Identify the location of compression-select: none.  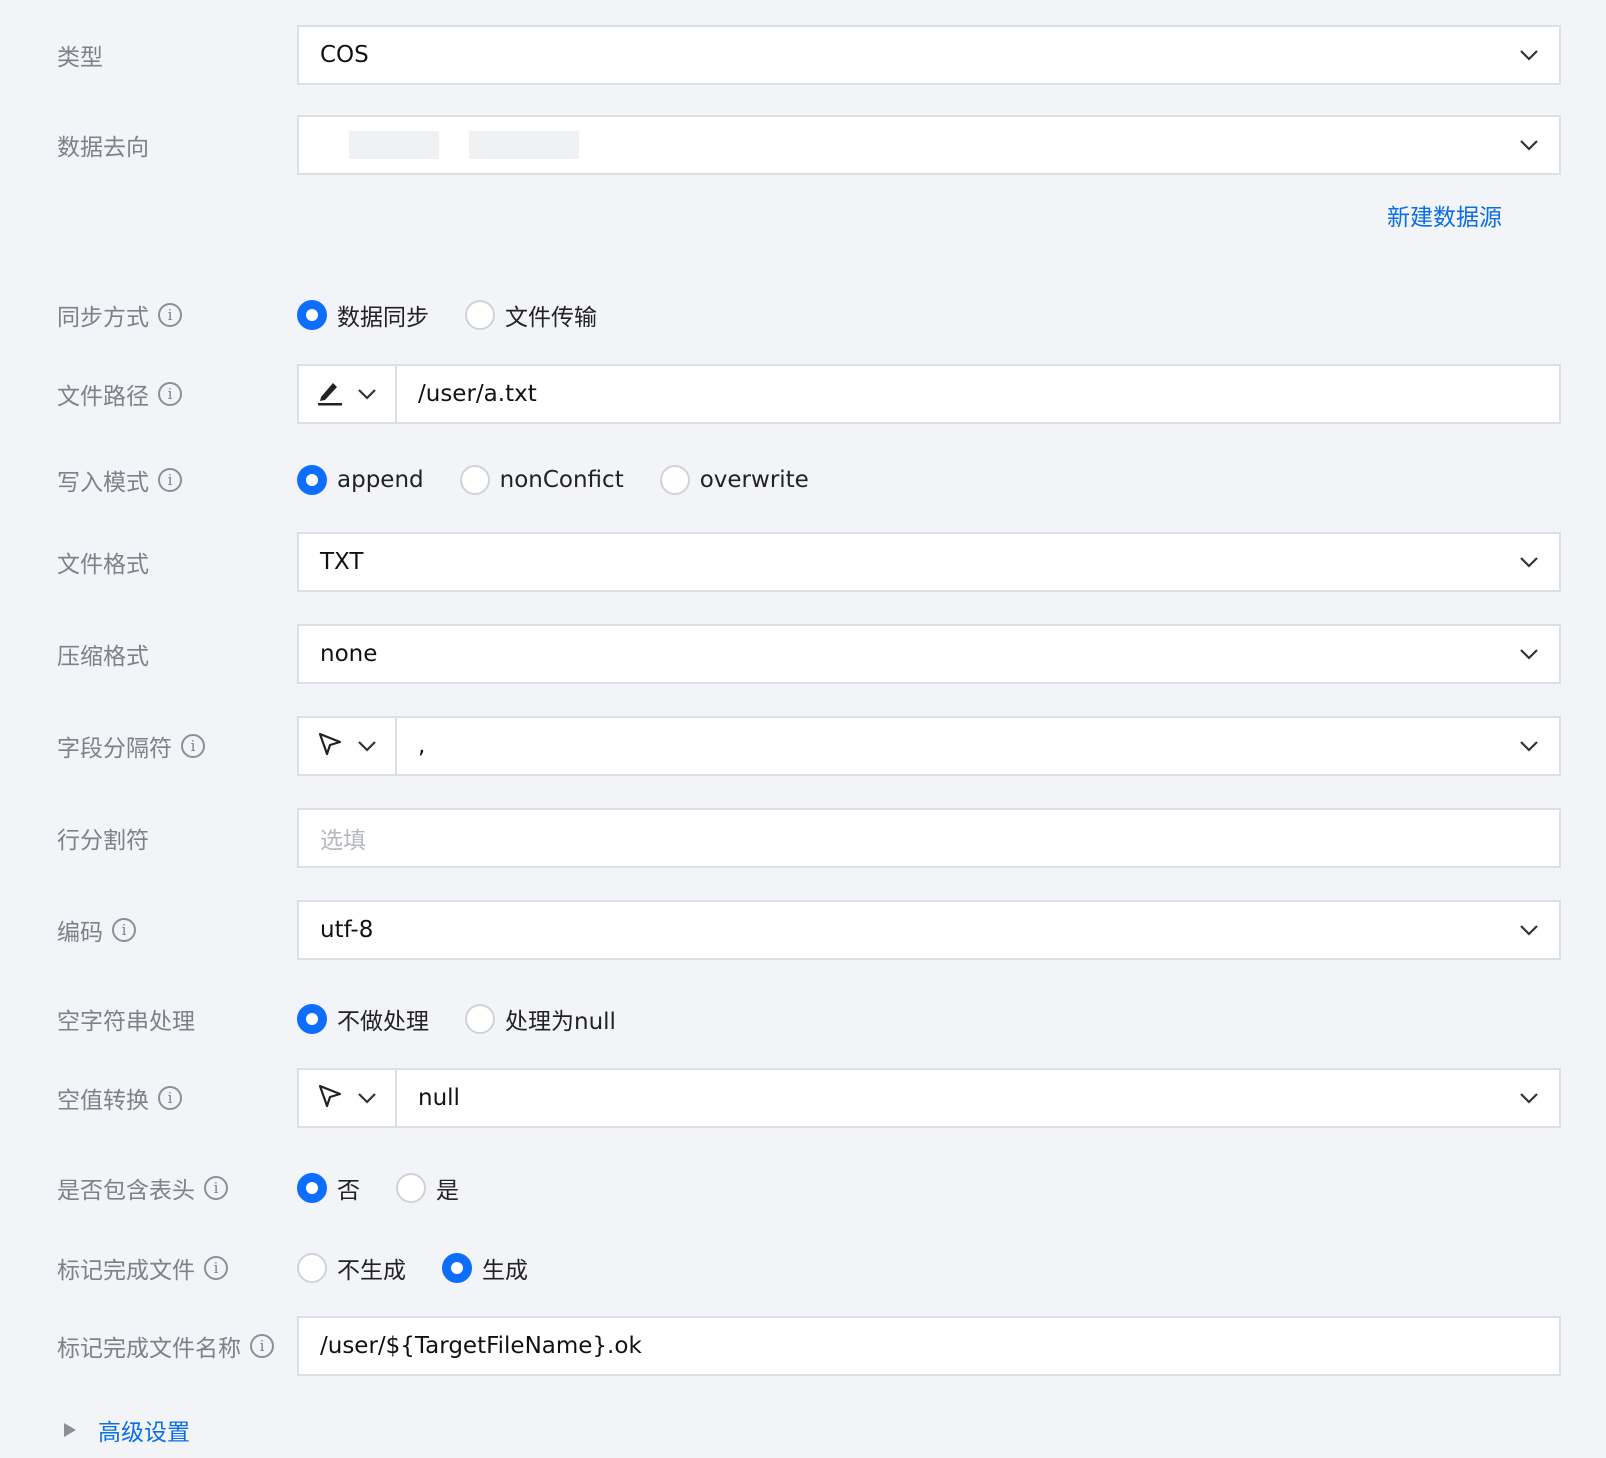
(929, 654).